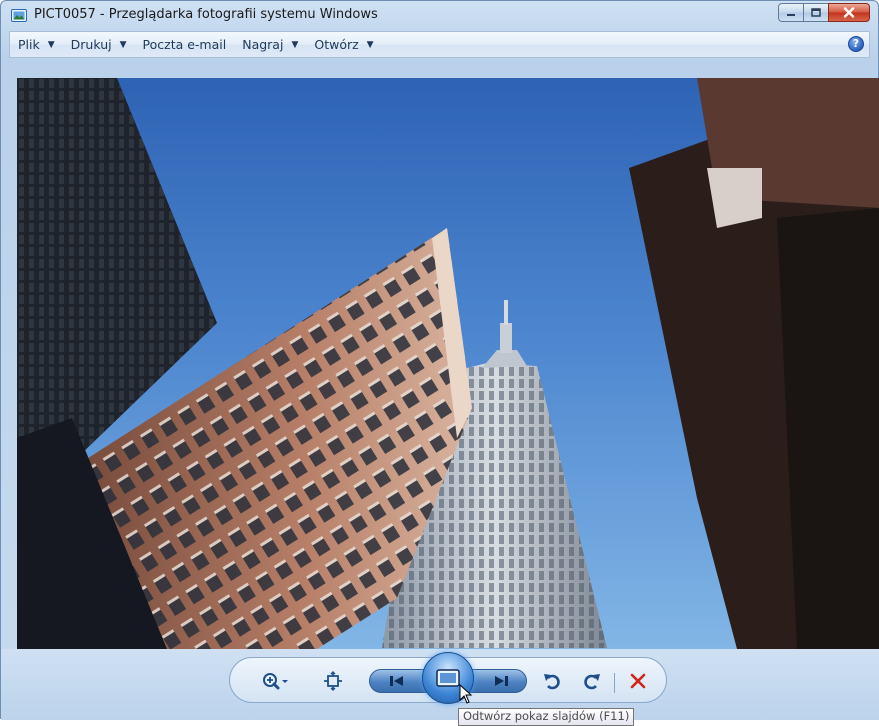 The width and height of the screenshot is (879, 726). I want to click on previous-icon, so click(396, 681).